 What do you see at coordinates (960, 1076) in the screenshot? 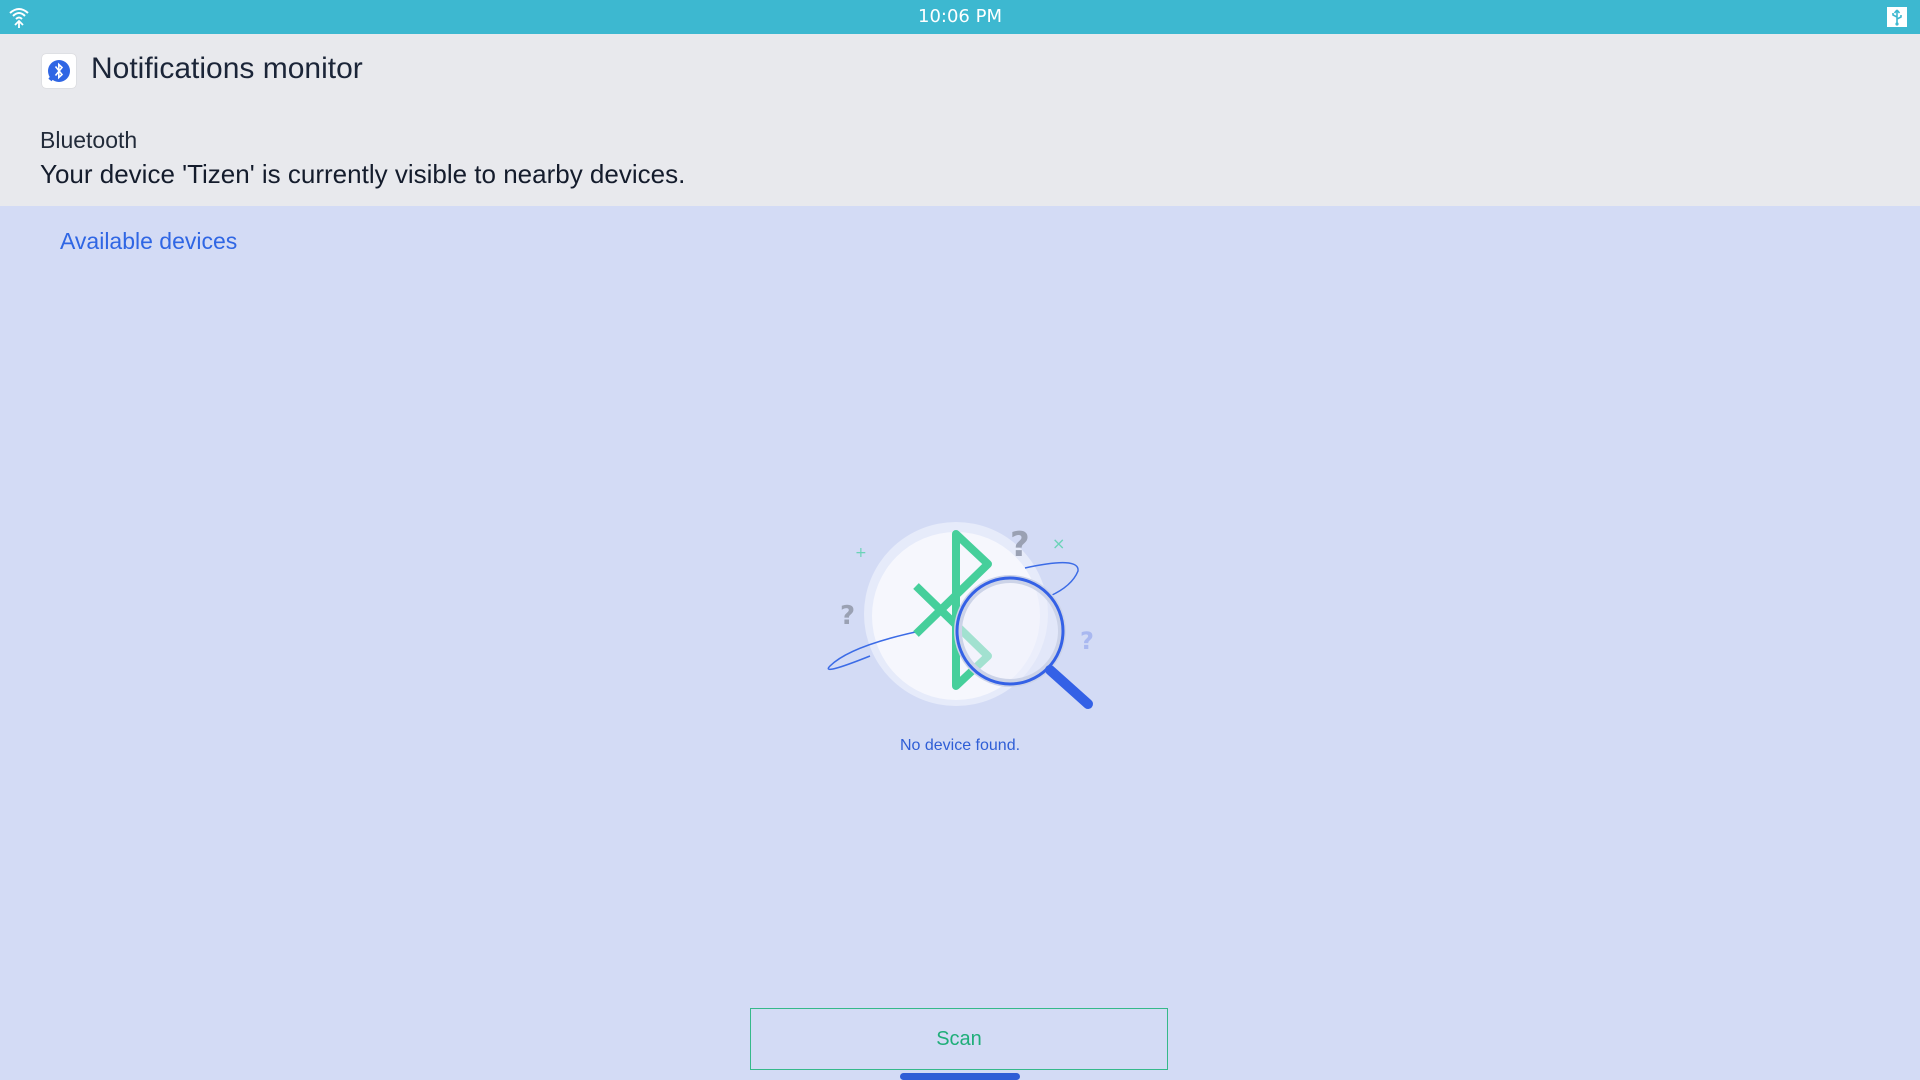
I see `home-indicator` at bounding box center [960, 1076].